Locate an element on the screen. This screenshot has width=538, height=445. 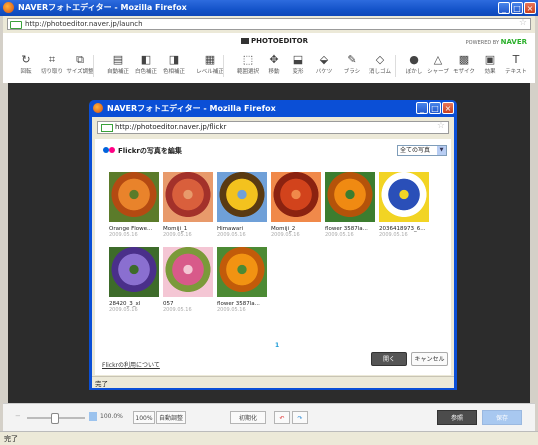
redo-button: ↷ is located at coordinates (300, 417).